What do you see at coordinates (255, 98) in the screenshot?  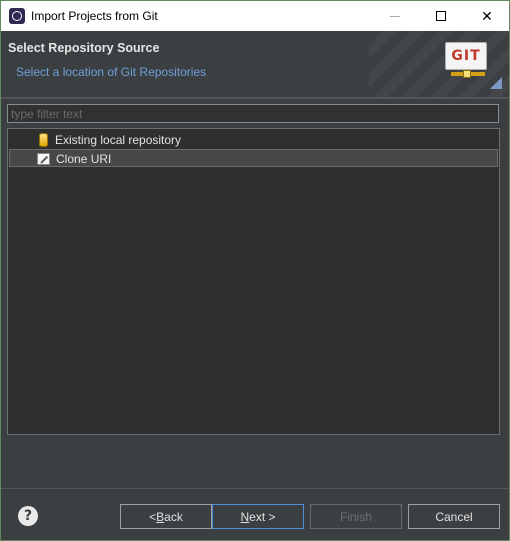 I see `header-separator` at bounding box center [255, 98].